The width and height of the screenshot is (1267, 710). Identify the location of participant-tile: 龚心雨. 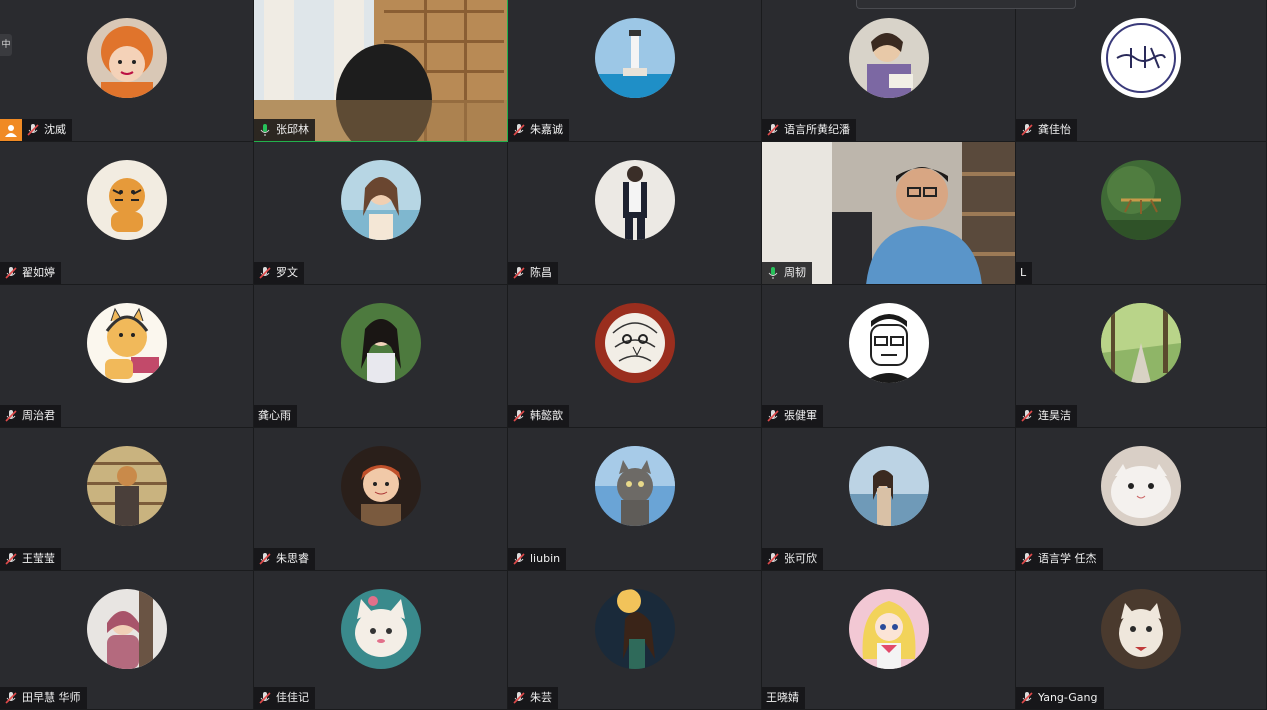
(381, 356).